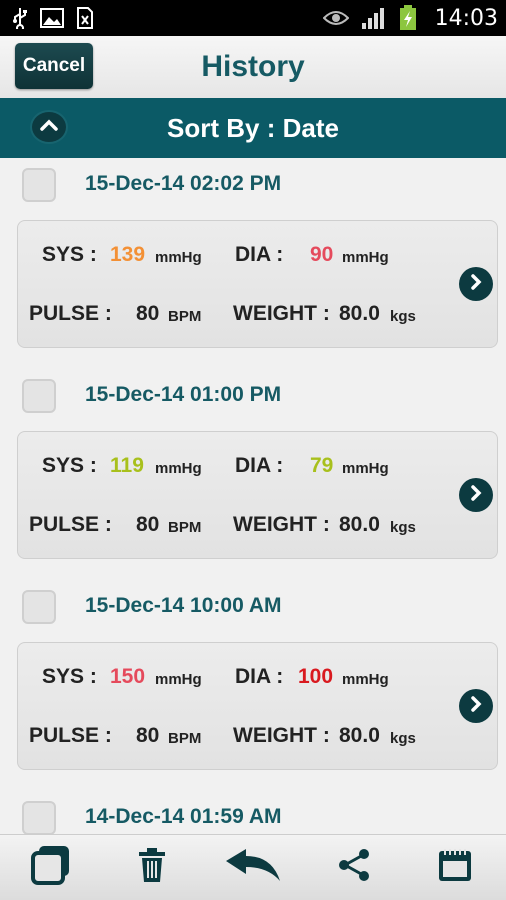 This screenshot has width=506, height=900. What do you see at coordinates (322, 254) in the screenshot?
I see `dia-value: 90` at bounding box center [322, 254].